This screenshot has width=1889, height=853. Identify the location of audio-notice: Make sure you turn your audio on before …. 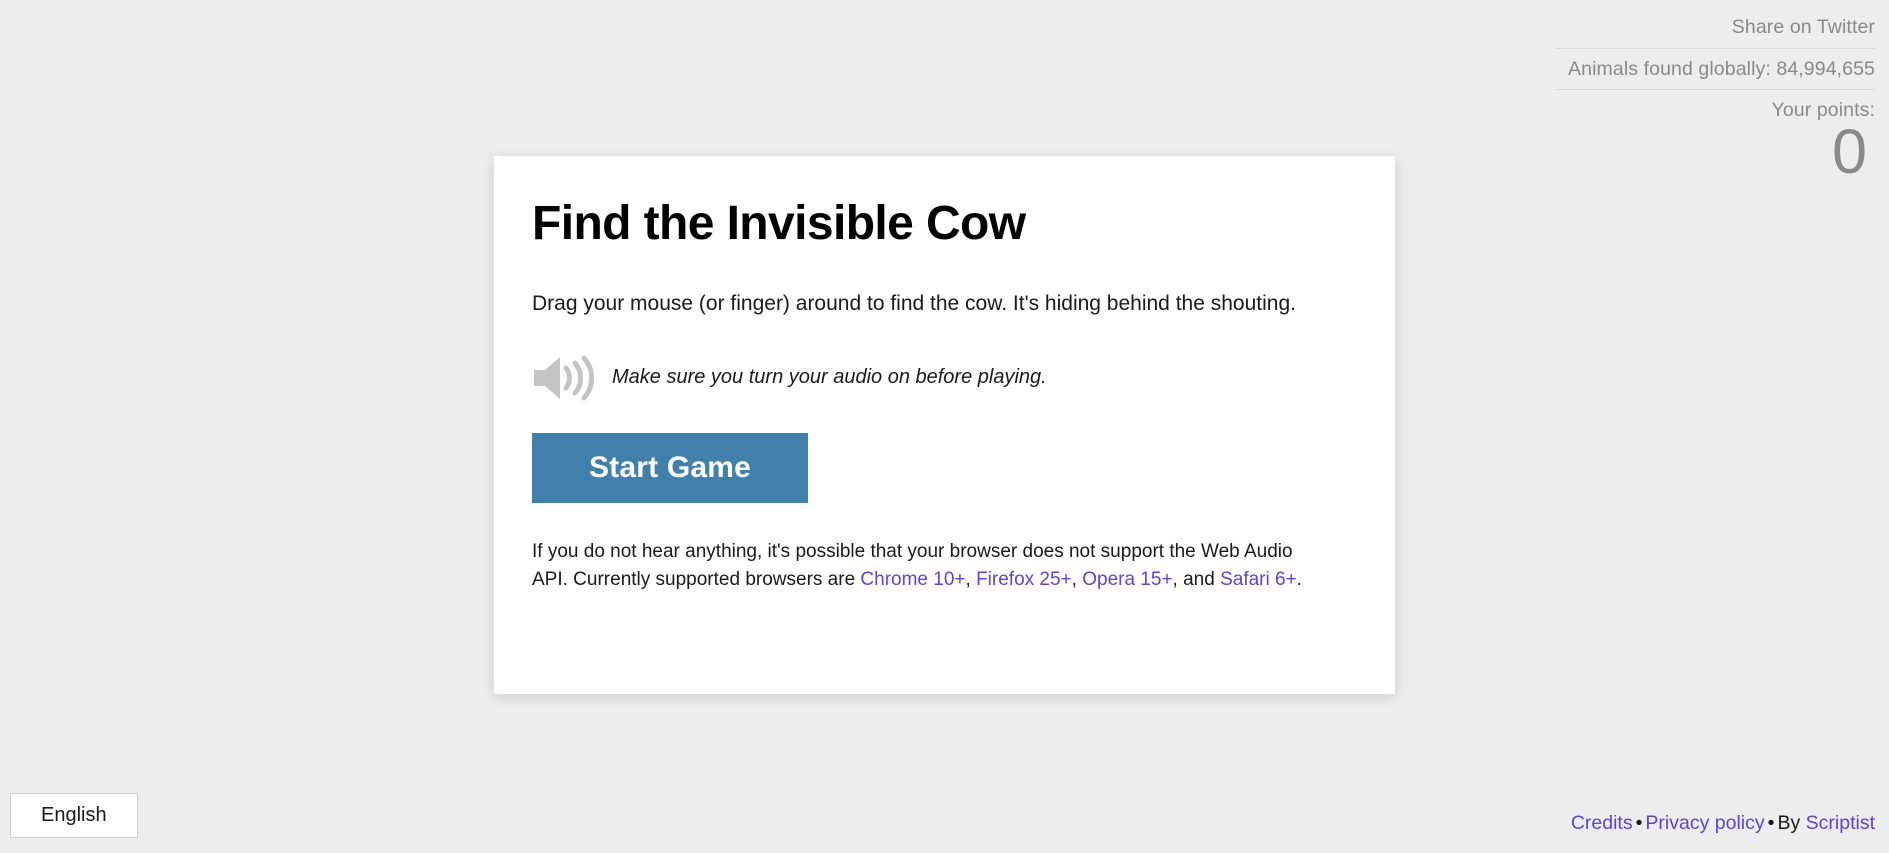
(936, 378).